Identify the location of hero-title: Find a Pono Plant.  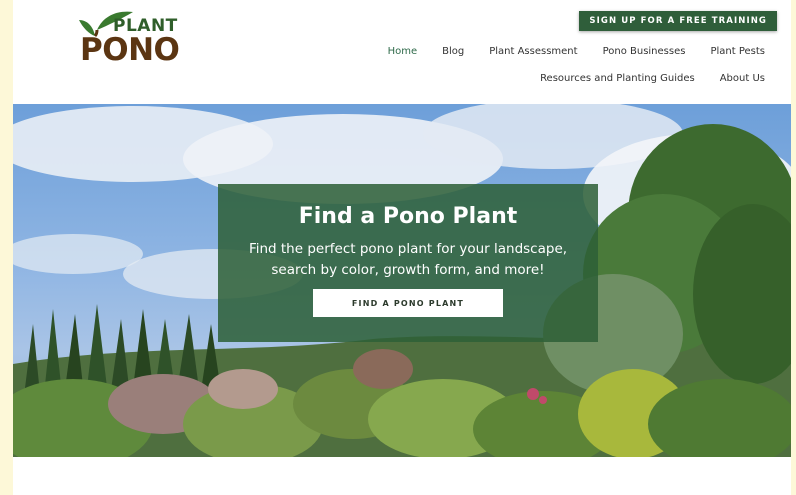
(408, 216).